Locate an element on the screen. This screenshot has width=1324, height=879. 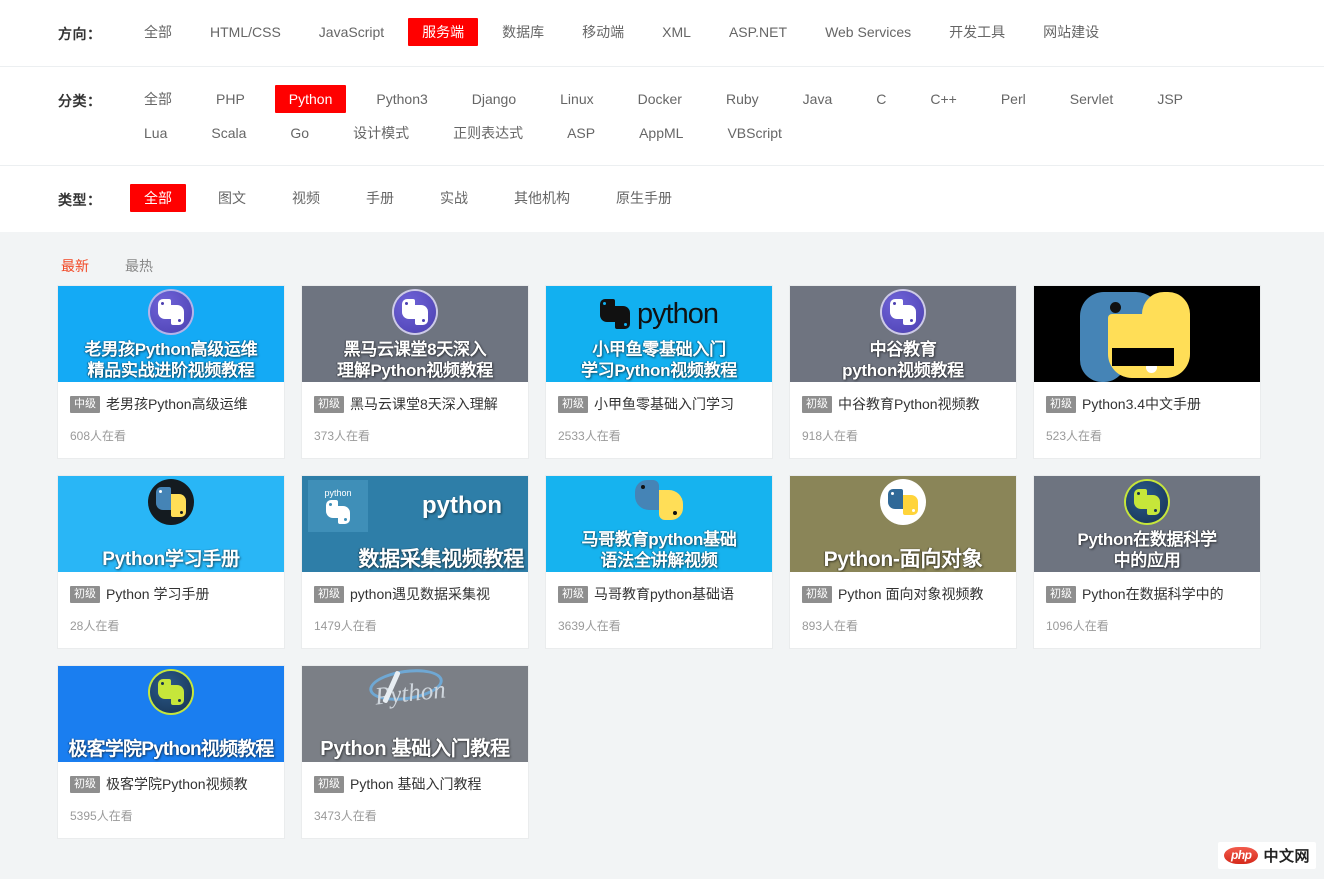
python-coin-dark-icon is located at coordinates (171, 502).